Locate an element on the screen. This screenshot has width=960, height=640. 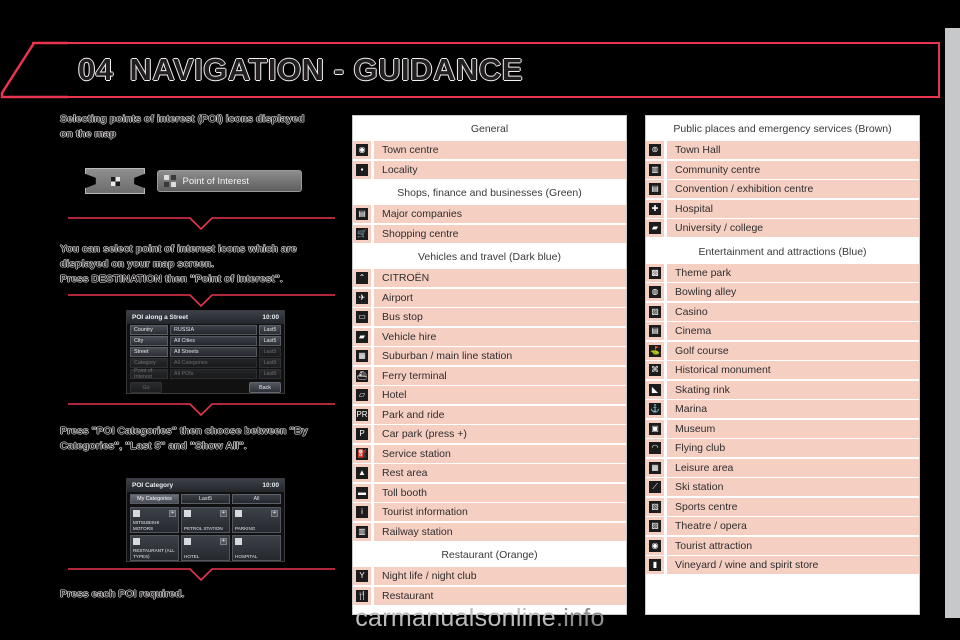
poi-label: Restaurant is located at coordinates (500, 595).